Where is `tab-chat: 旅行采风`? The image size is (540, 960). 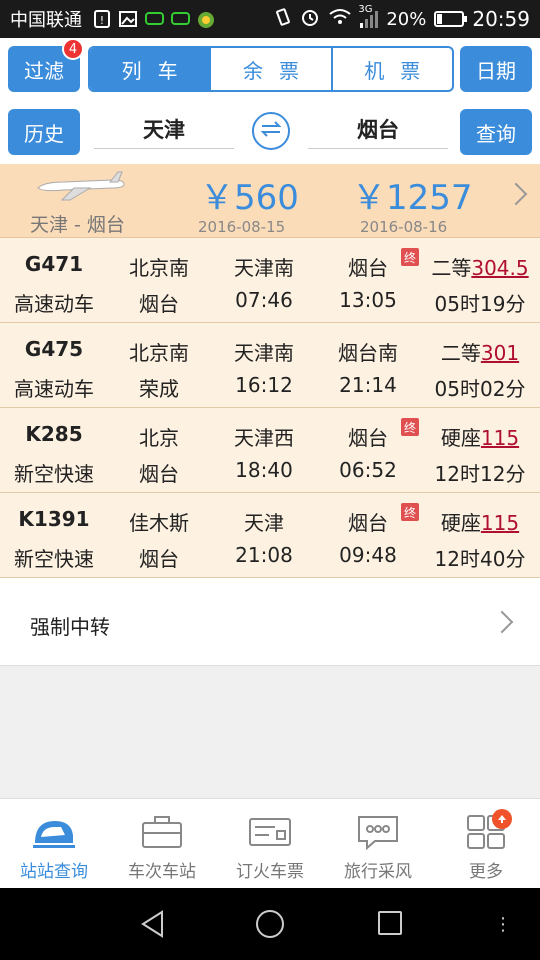
tab-chat: 旅行采风 is located at coordinates (378, 843).